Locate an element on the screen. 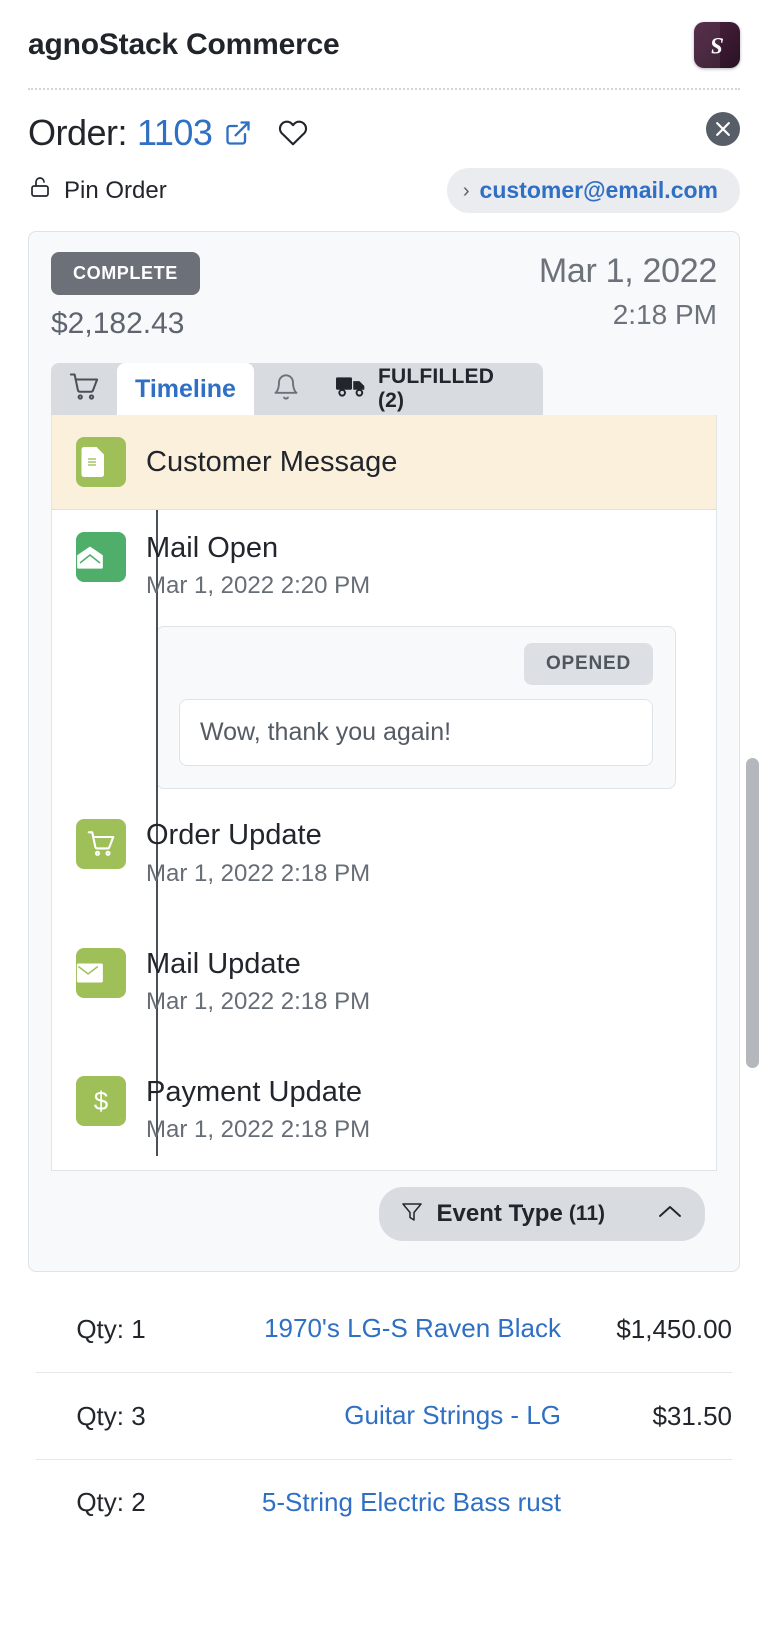 The width and height of the screenshot is (768, 1646). tab-cart is located at coordinates (84, 389).